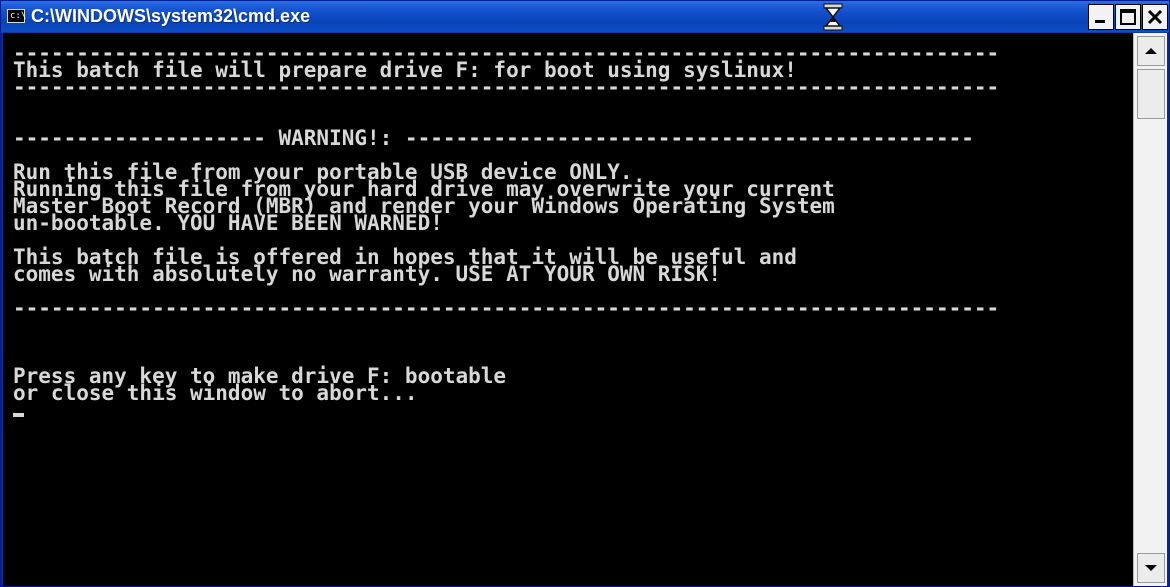 This screenshot has width=1170, height=587. I want to click on minimize-icon, so click(1100, 21).